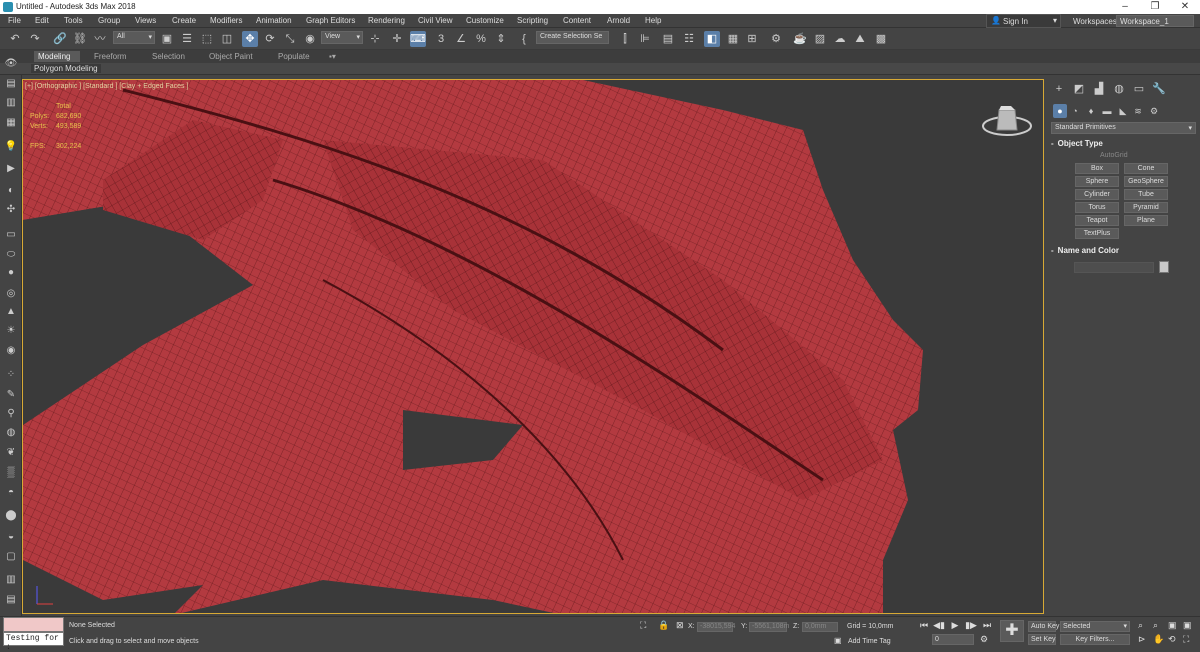 Image resolution: width=1200 pixels, height=652 pixels. I want to click on zoom-icon: ⌕, so click(1140, 625).